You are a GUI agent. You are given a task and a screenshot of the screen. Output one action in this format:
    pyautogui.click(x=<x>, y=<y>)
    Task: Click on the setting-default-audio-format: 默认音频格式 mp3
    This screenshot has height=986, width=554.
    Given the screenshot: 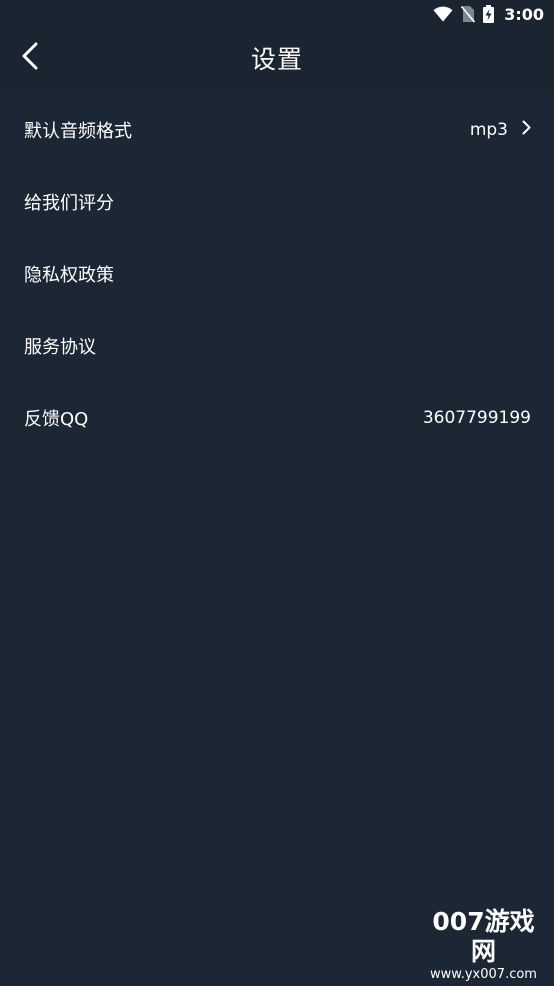 What is the action you would take?
    pyautogui.click(x=277, y=130)
    